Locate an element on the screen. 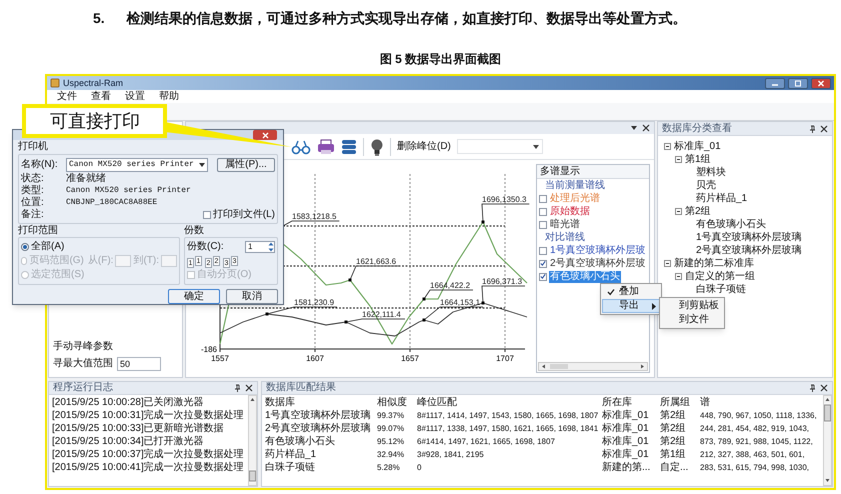  menu-item: 到文件 is located at coordinates (692, 320).